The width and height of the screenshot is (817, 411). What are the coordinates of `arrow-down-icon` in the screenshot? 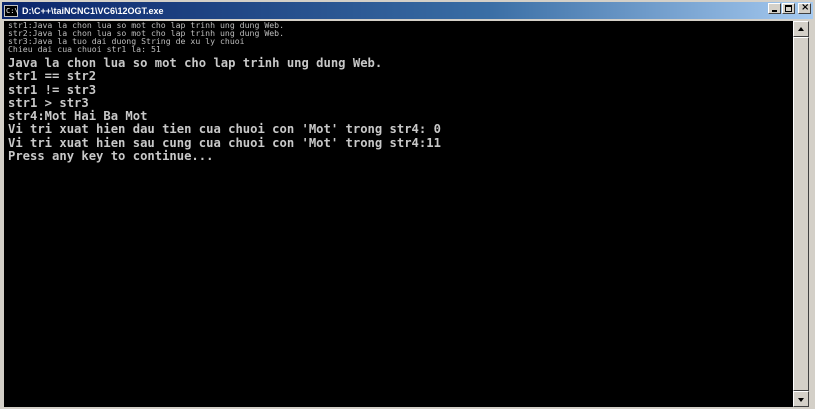 It's located at (801, 400).